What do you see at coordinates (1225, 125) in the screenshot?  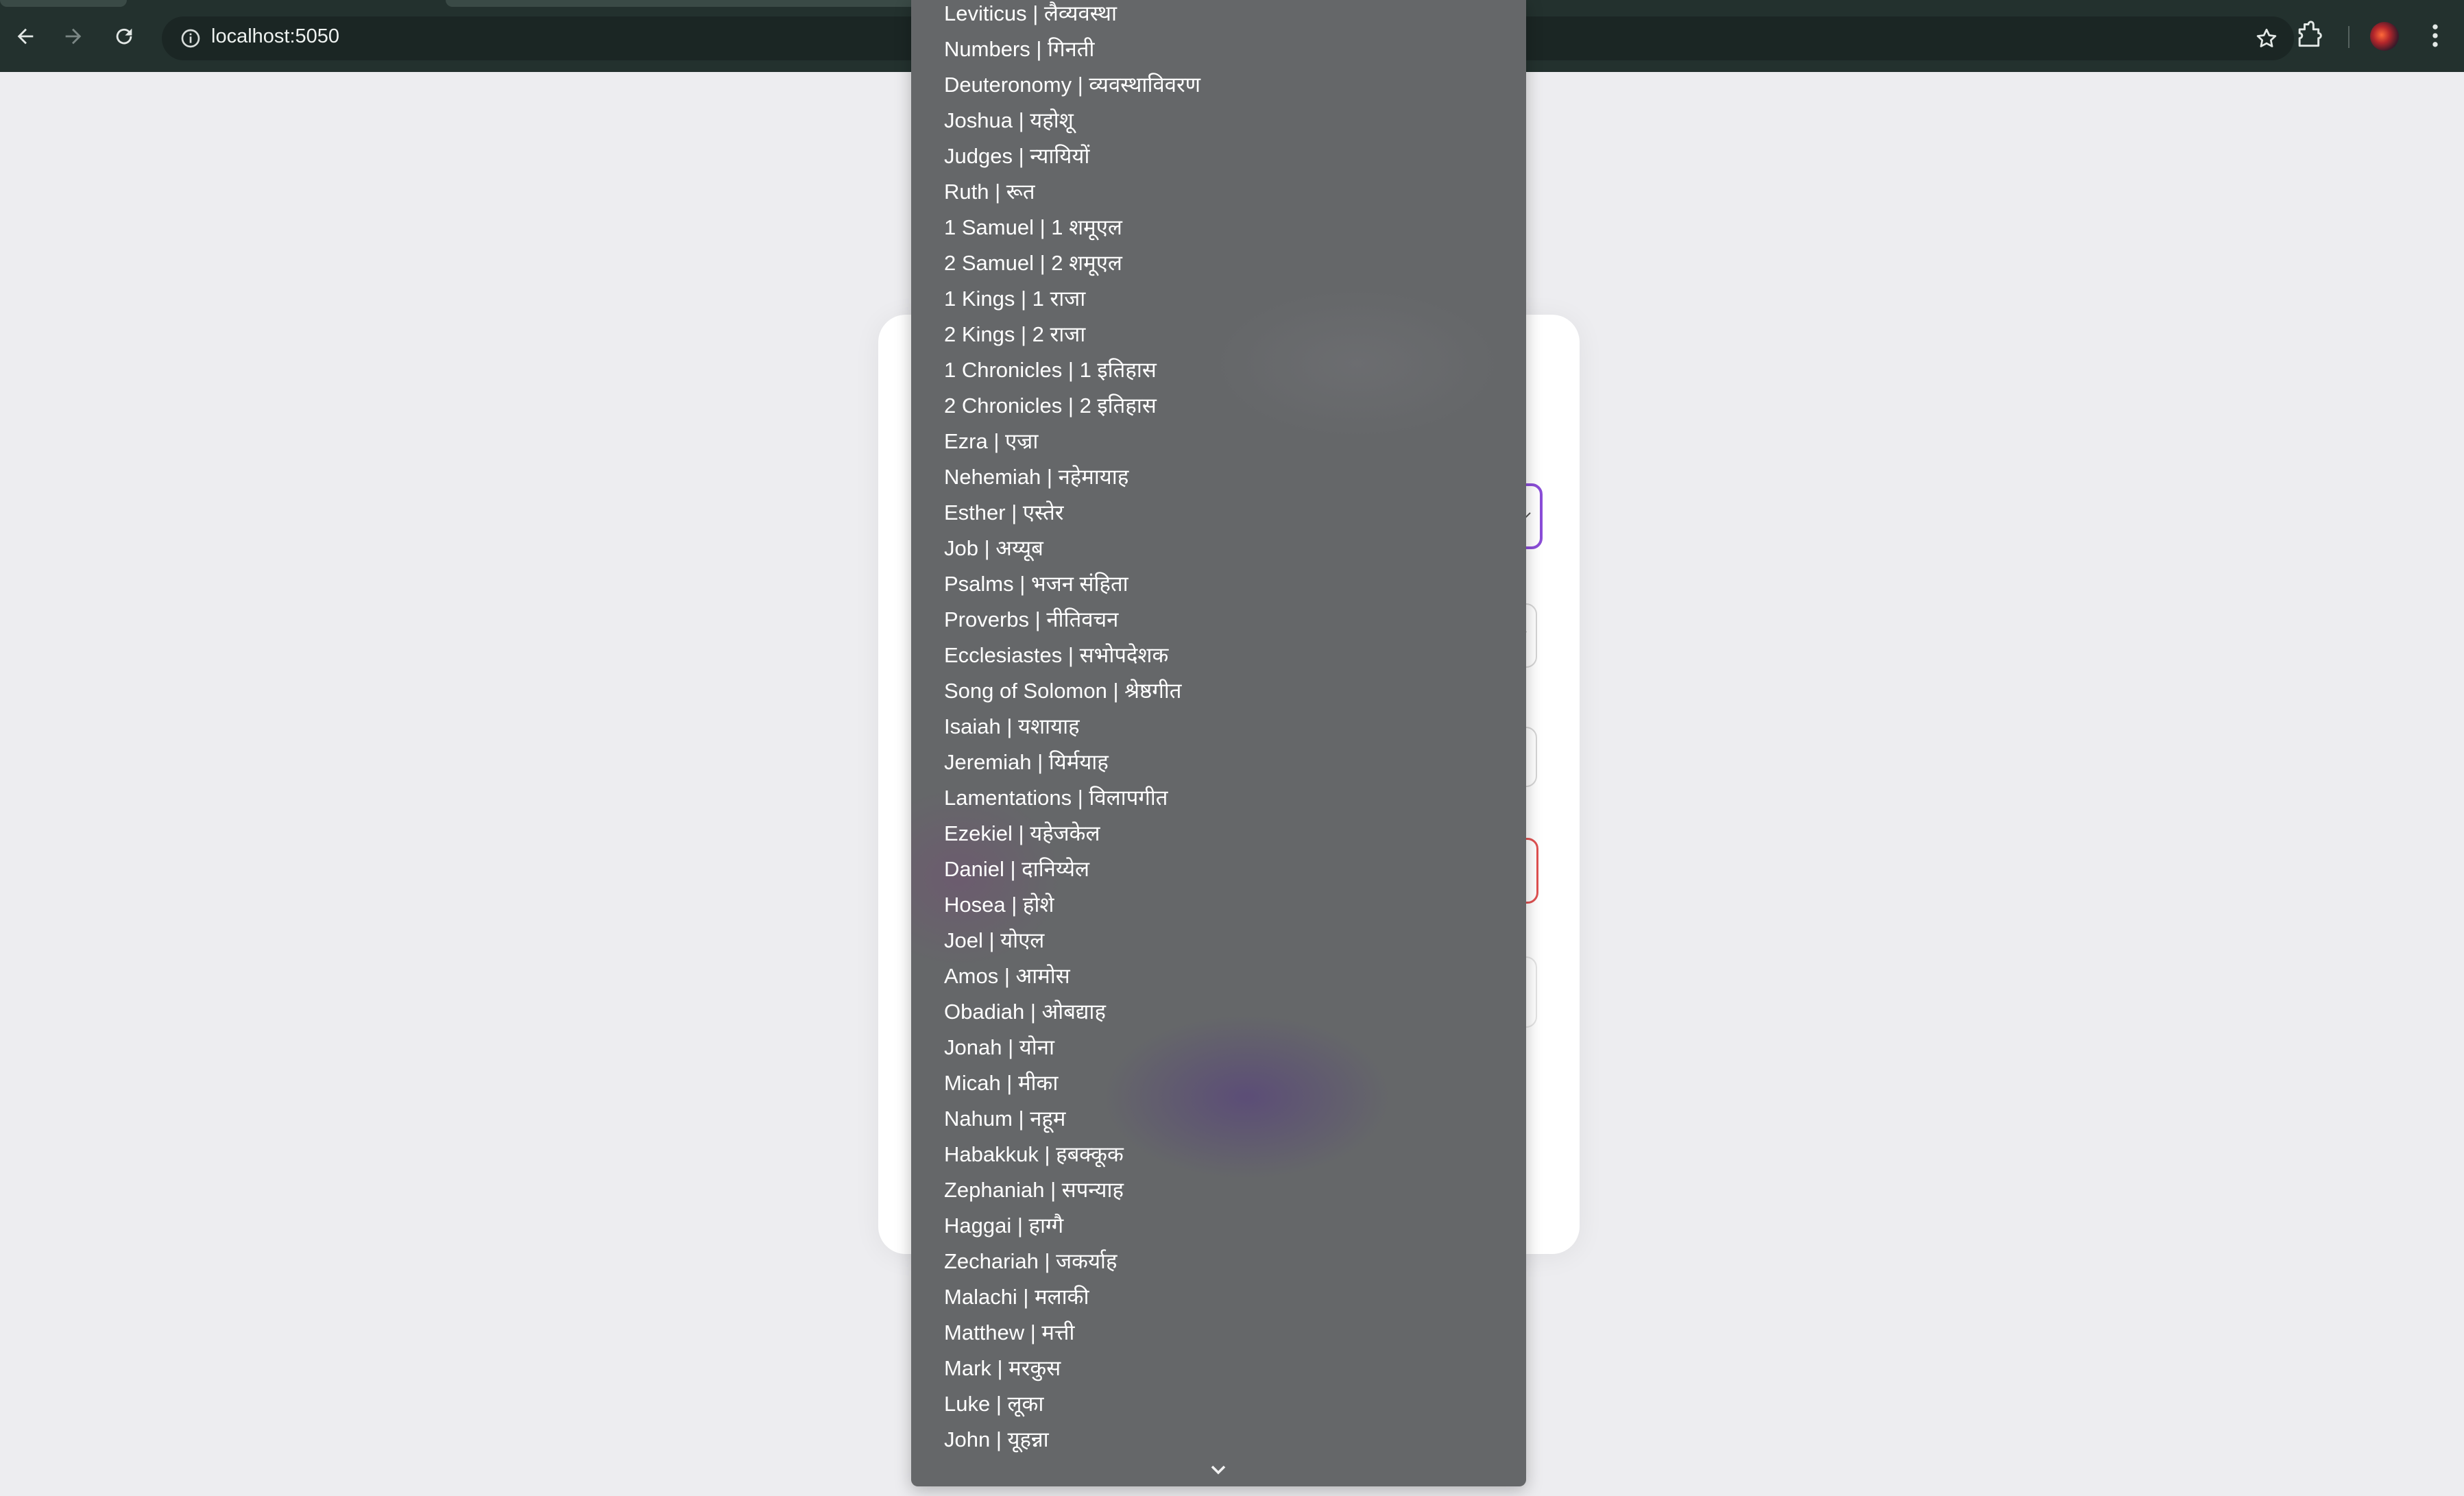 I see `dropdown-option: Joshua | यहोशू` at bounding box center [1225, 125].